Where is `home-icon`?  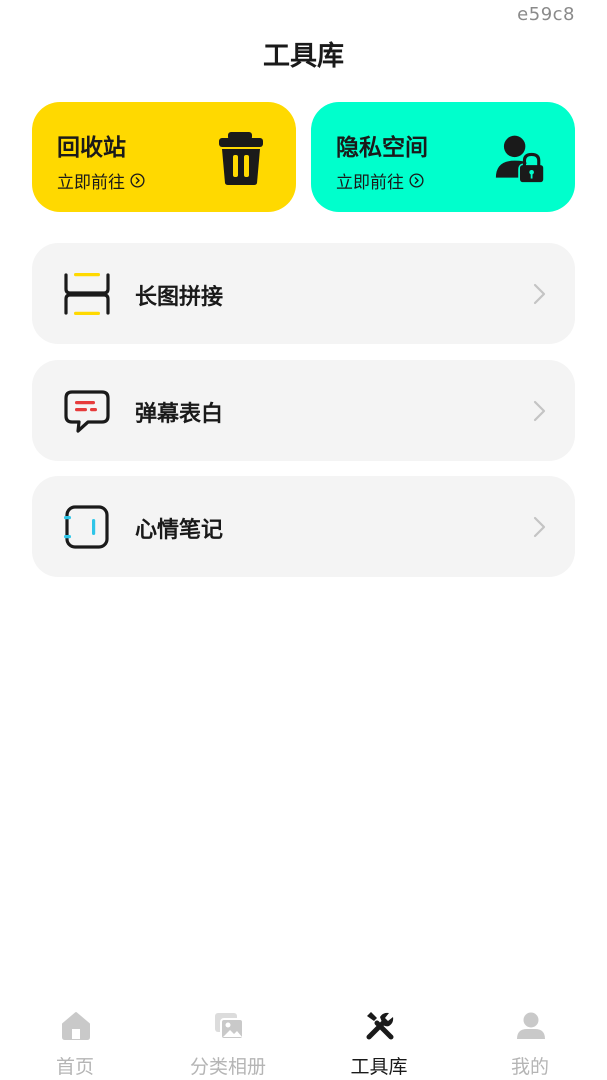
home-icon is located at coordinates (76, 1026).